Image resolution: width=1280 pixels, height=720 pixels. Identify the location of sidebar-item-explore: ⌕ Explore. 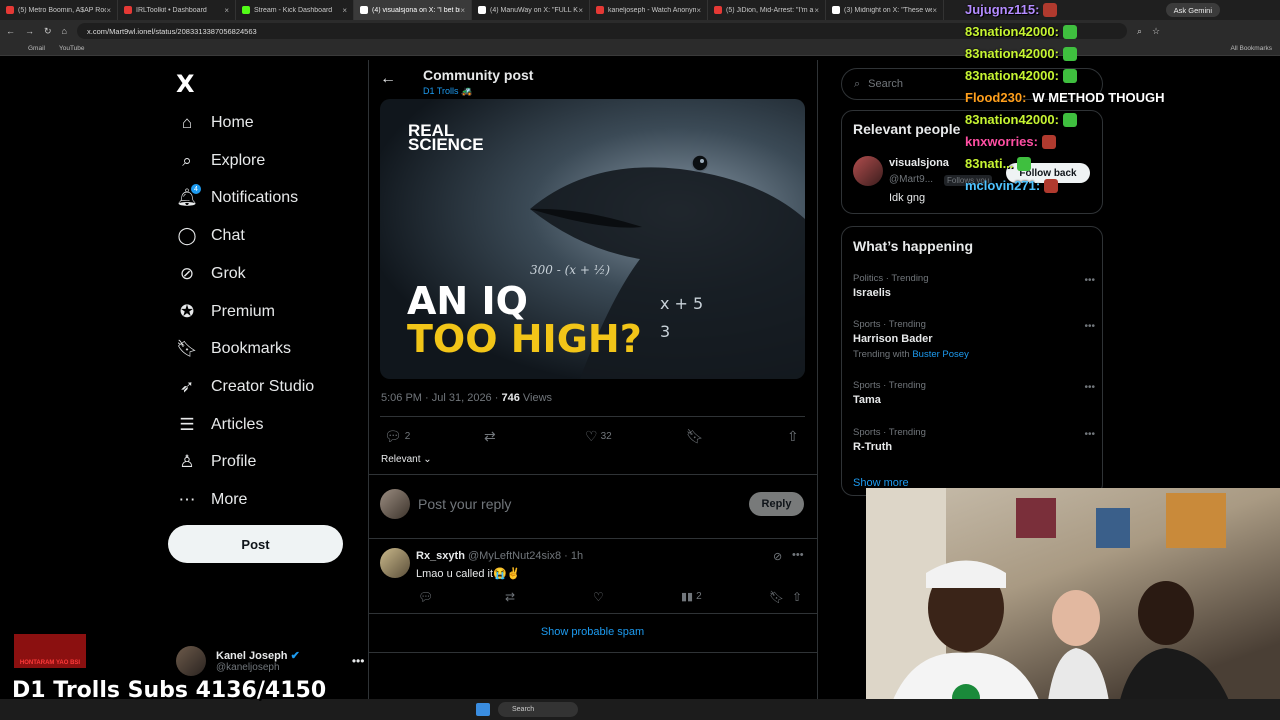
(220, 161).